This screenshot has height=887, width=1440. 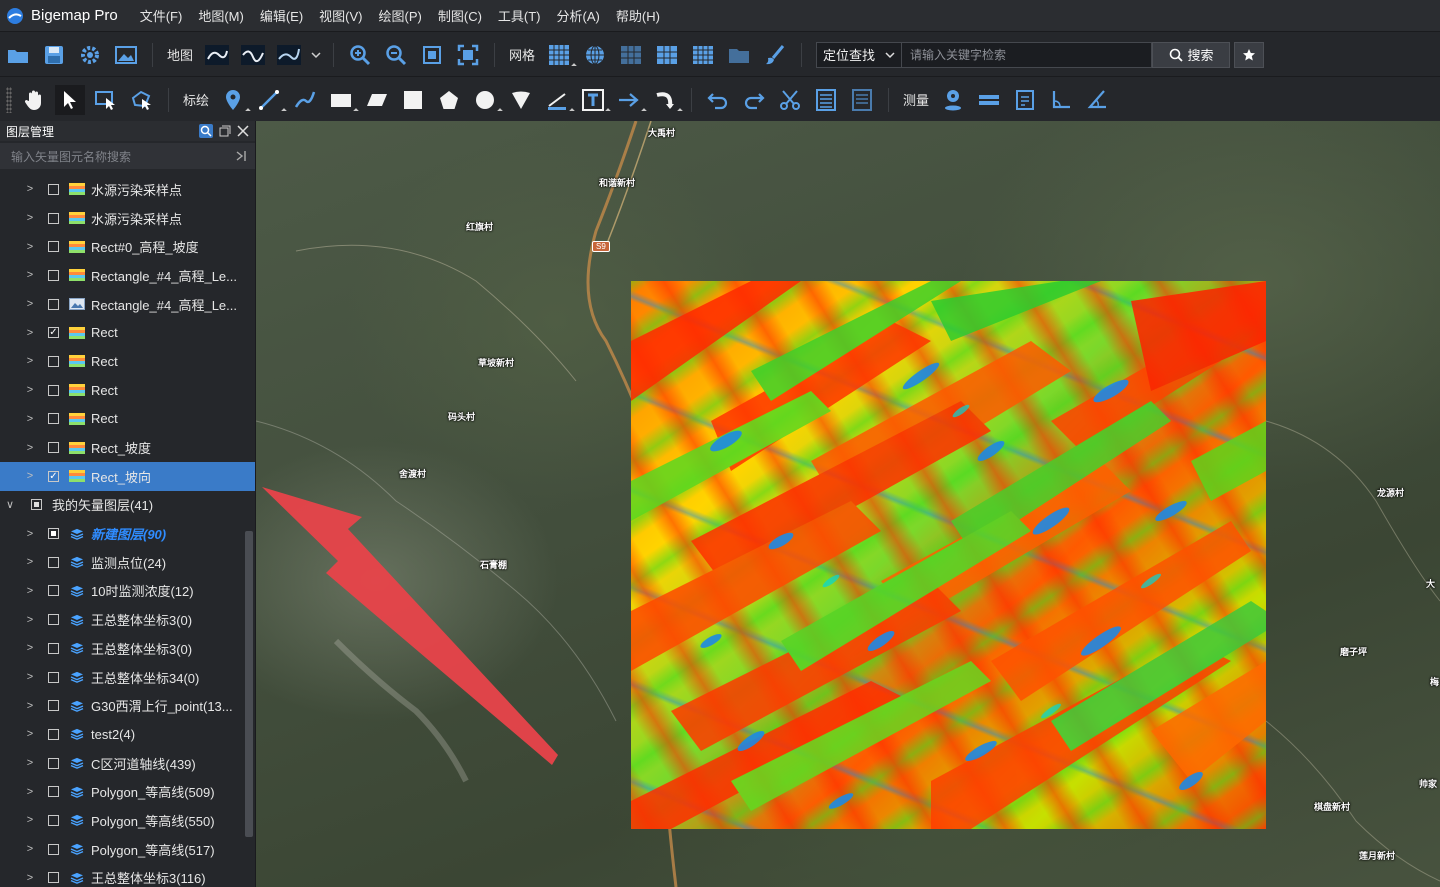 I want to click on collapse-chevron-icon: ∨, so click(x=10, y=504).